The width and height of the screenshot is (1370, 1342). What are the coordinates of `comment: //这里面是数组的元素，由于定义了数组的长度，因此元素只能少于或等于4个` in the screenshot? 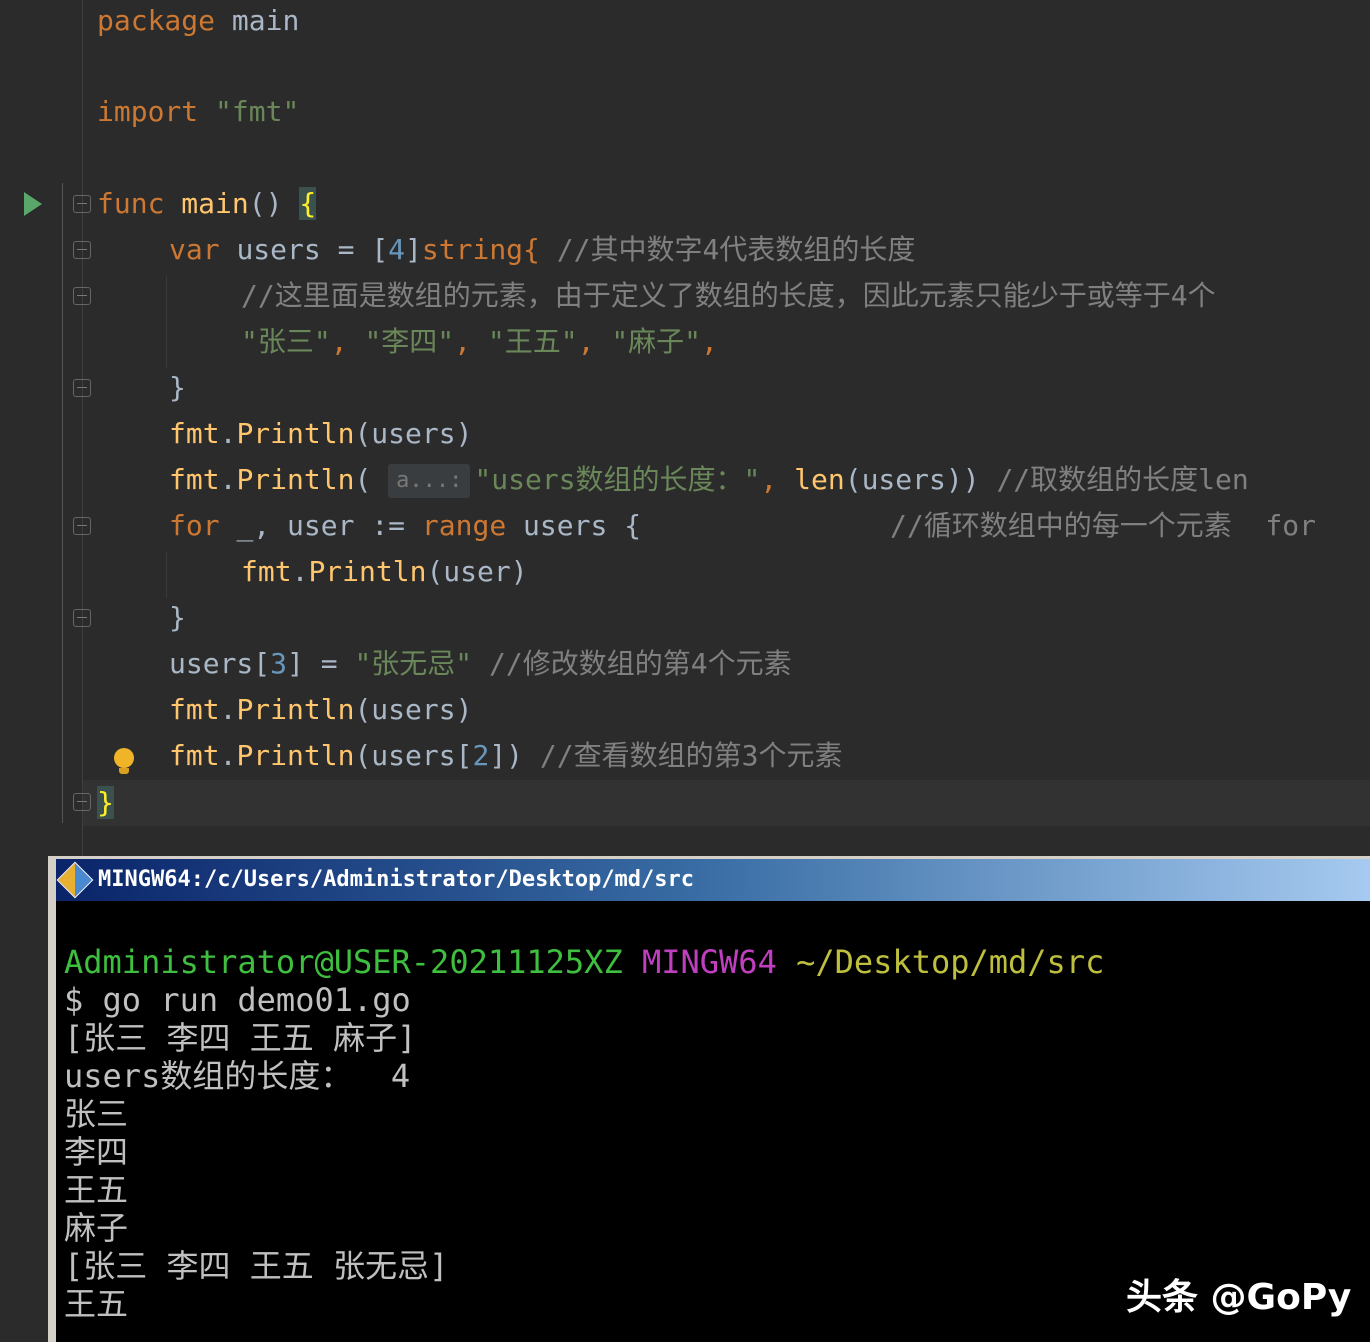 It's located at (728, 295).